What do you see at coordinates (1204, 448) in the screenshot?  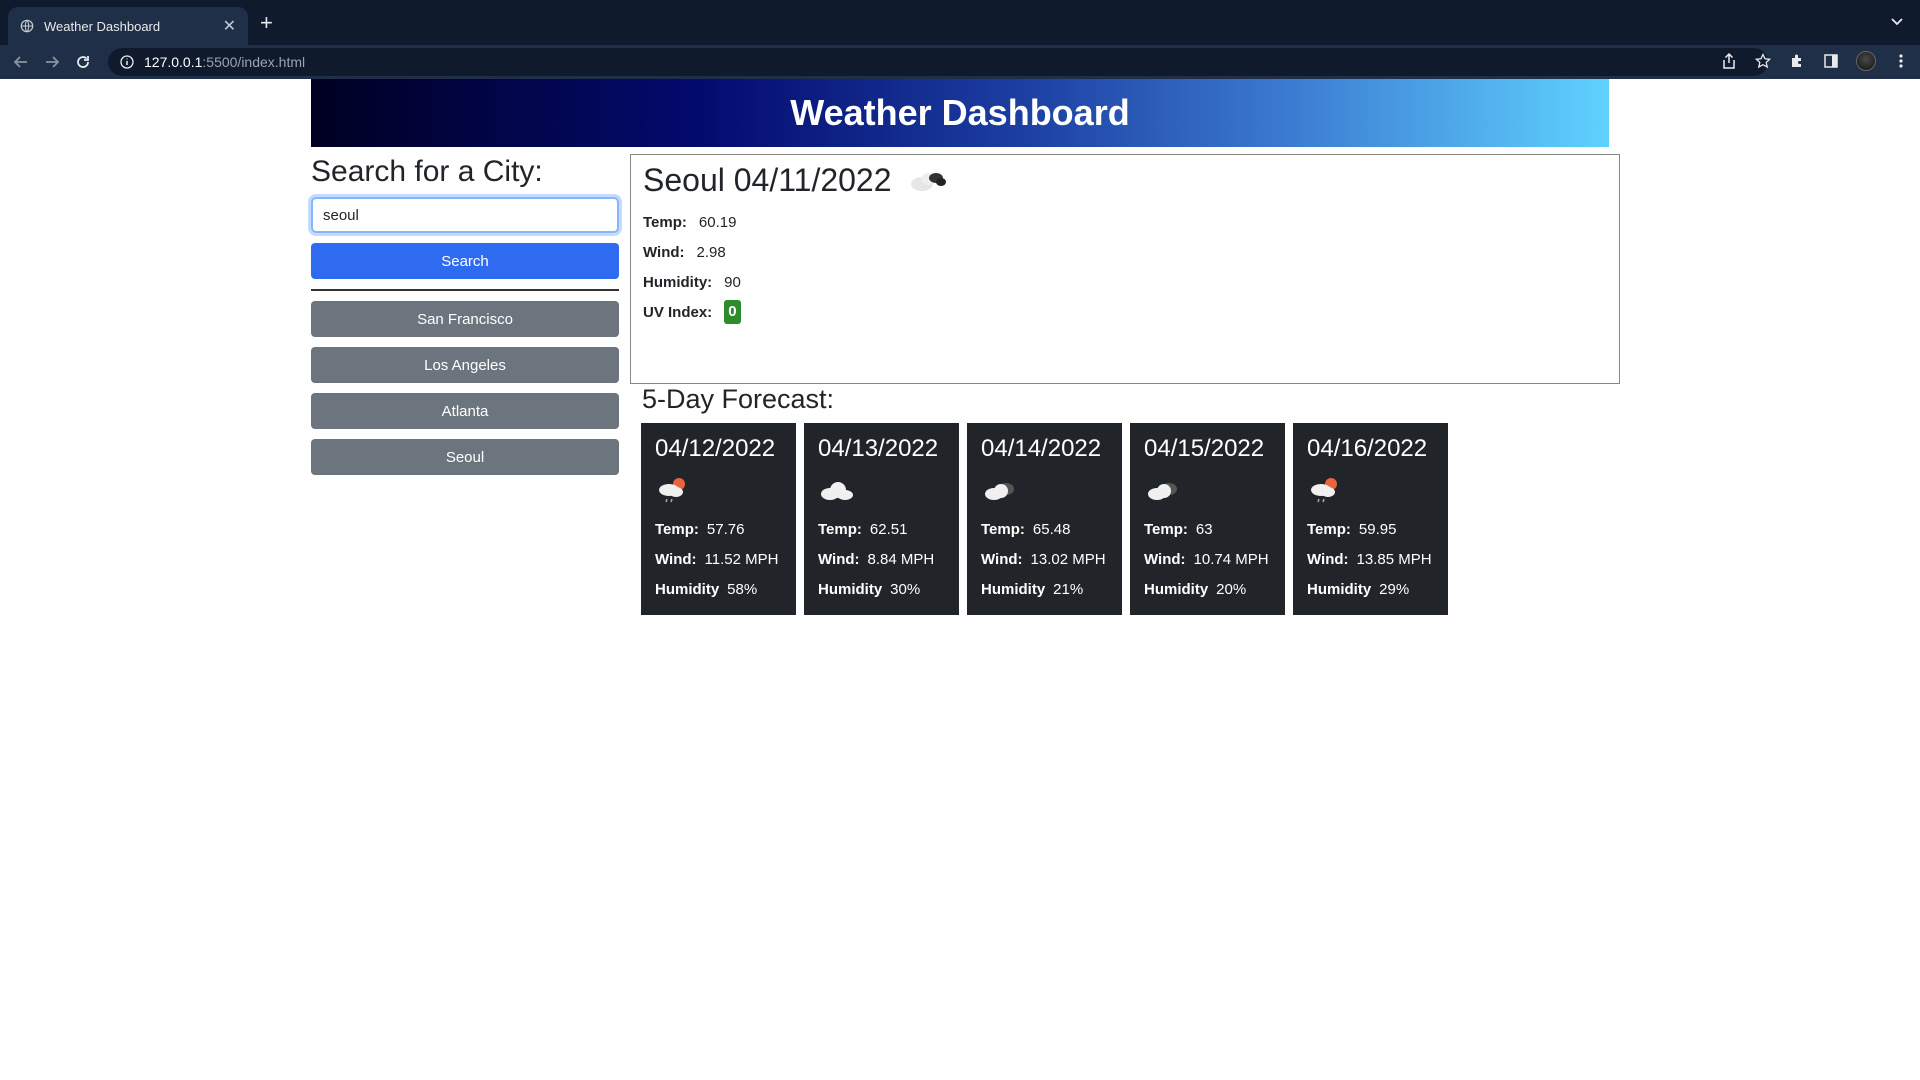 I see `forecast-date: 04/15/2022` at bounding box center [1204, 448].